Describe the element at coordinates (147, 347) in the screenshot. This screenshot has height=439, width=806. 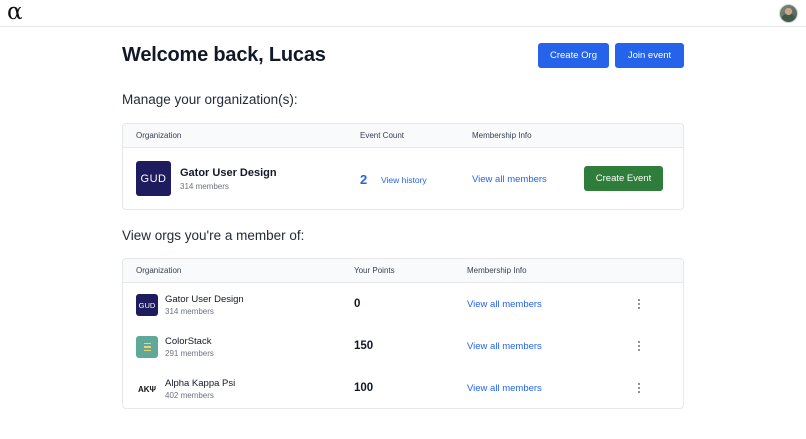
I see `colorstack-logo` at that location.